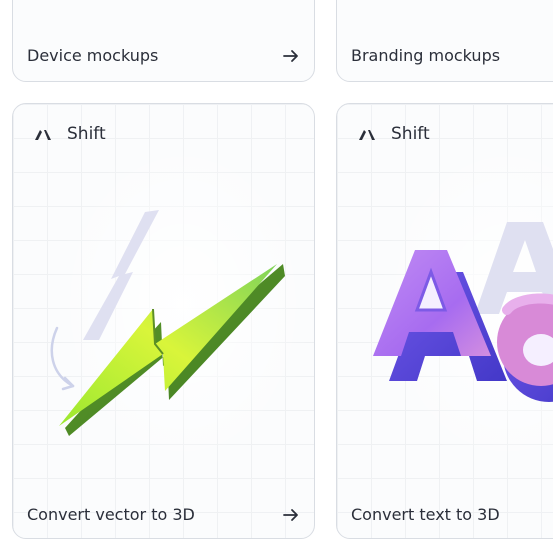 This screenshot has width=553, height=553. What do you see at coordinates (163, 41) in the screenshot?
I see `card-device-mockups: Device mockups` at bounding box center [163, 41].